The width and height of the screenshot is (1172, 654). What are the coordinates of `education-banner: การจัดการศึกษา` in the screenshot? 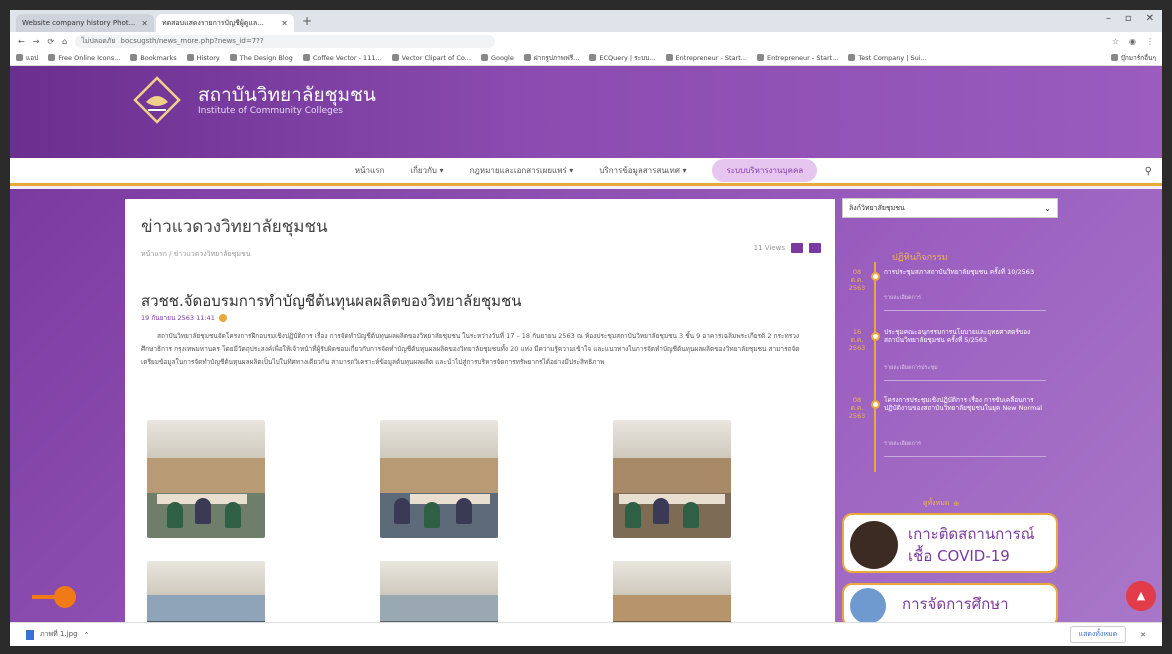 It's located at (950, 605).